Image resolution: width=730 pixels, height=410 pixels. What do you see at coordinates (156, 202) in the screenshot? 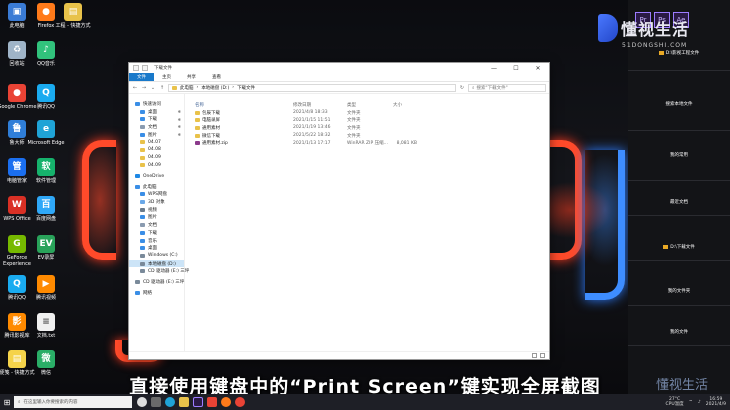
I see `sidebar-item: 3D 对象` at bounding box center [156, 202].